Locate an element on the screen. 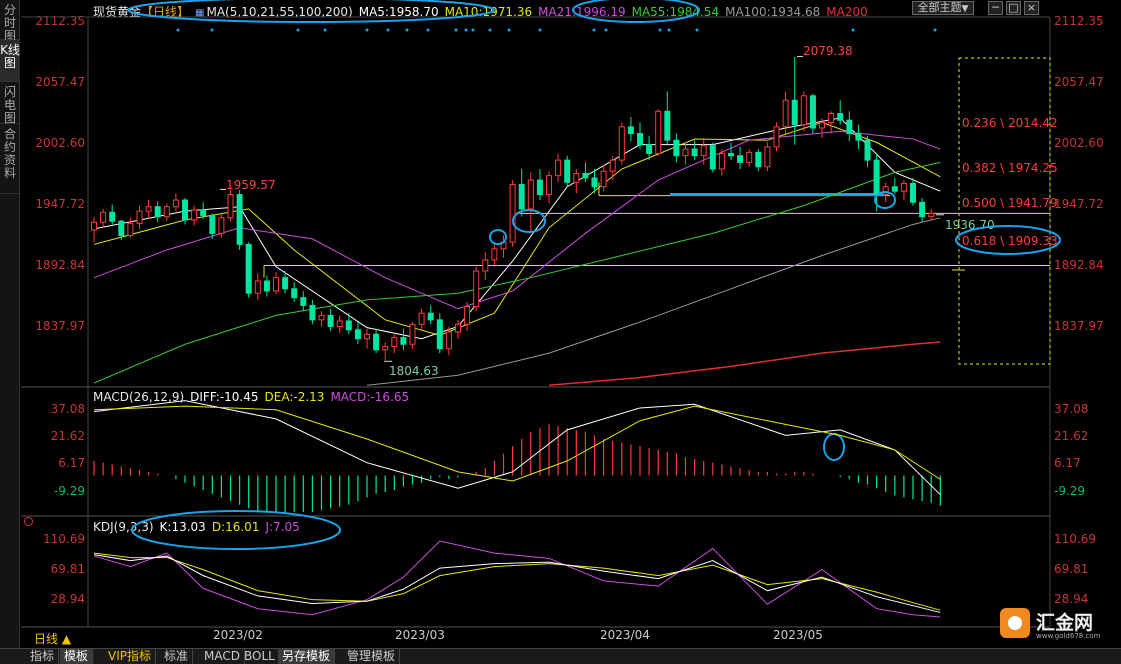 Image resolution: width=1121 pixels, height=664 pixels. logo-name: 汇金网 is located at coordinates (1065, 623).